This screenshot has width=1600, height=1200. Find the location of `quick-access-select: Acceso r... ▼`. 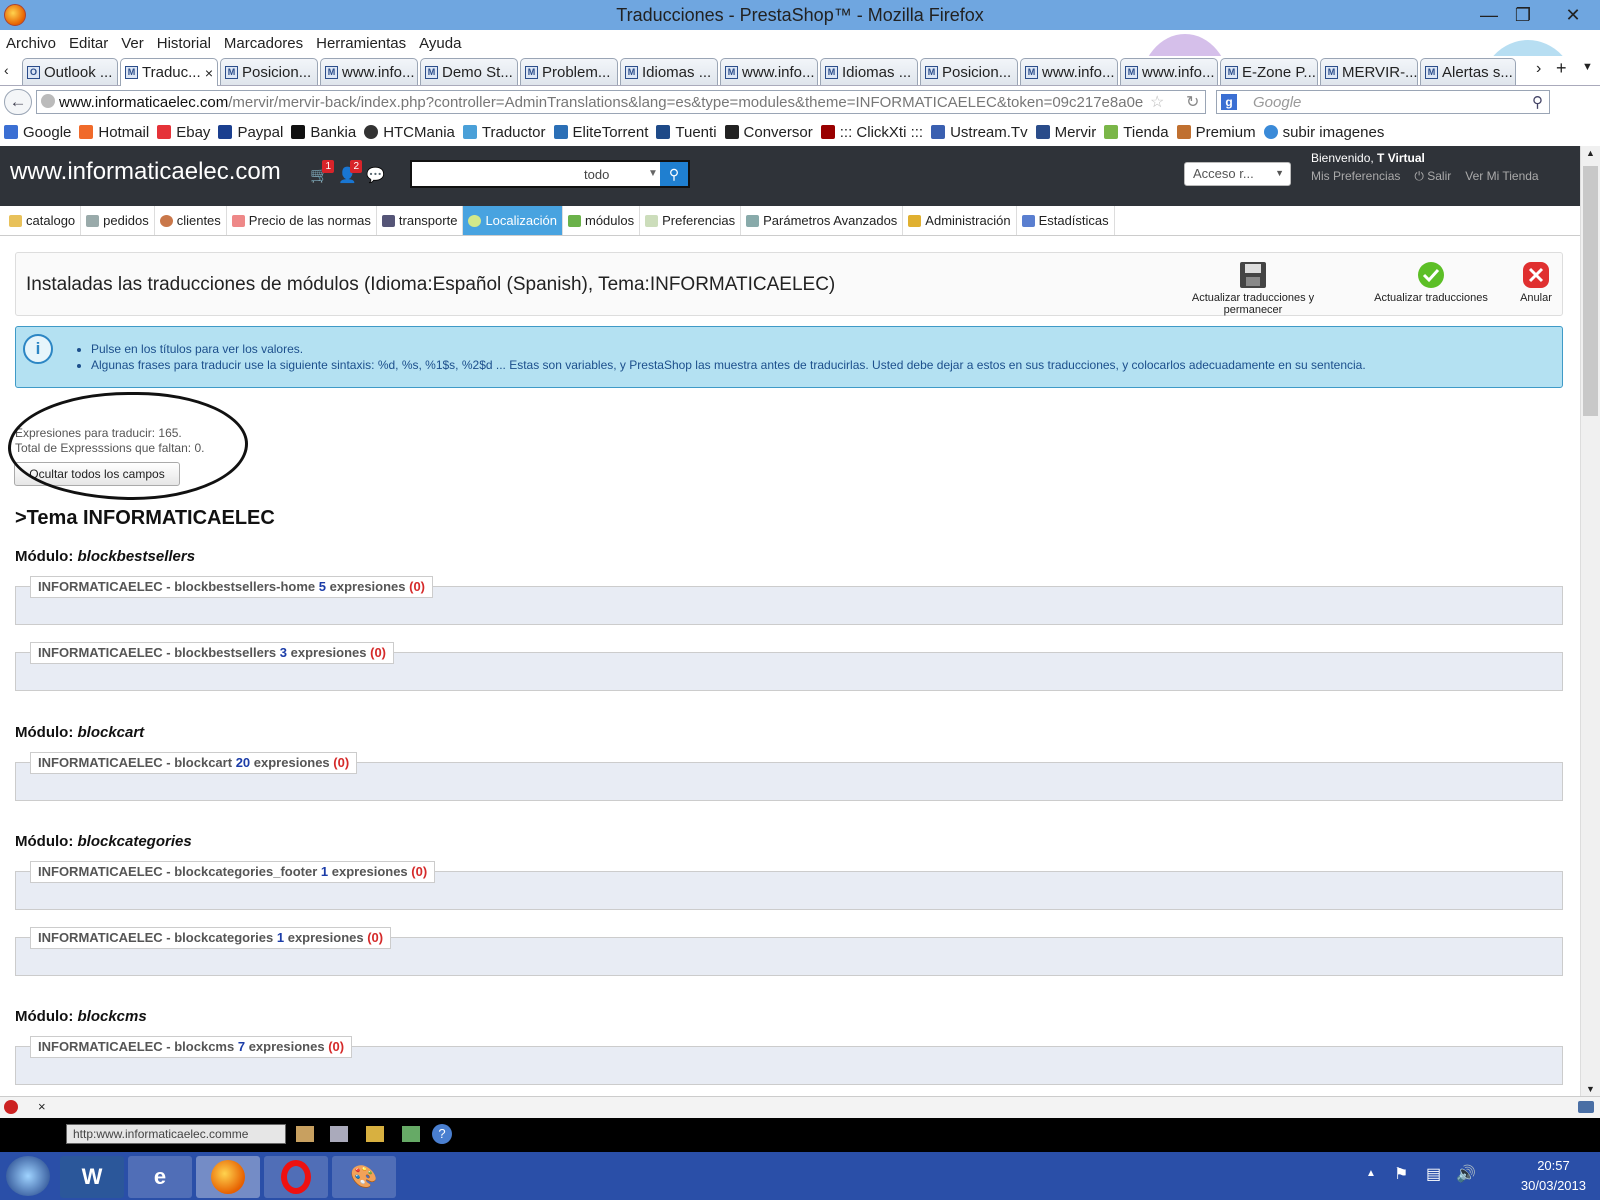

quick-access-select: Acceso r... ▼ is located at coordinates (1237, 174).